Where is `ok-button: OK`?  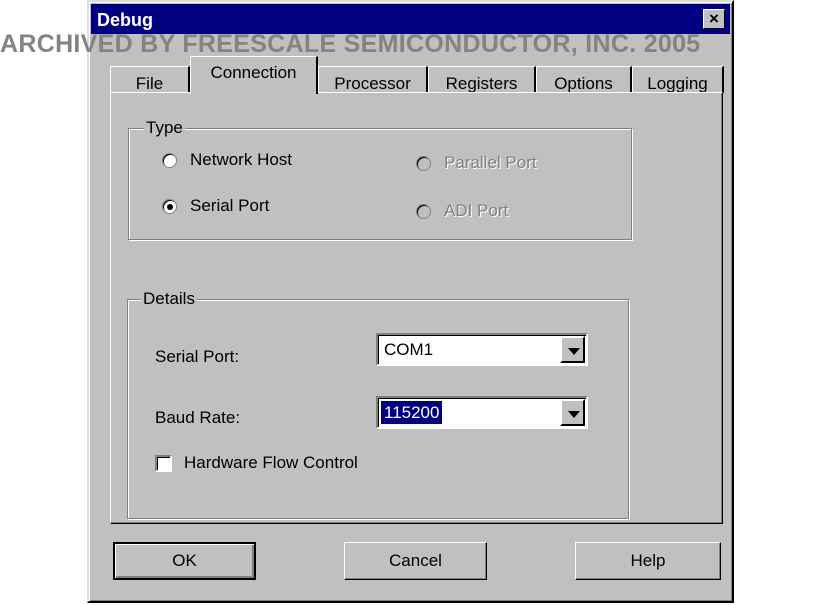 ok-button: OK is located at coordinates (184, 561).